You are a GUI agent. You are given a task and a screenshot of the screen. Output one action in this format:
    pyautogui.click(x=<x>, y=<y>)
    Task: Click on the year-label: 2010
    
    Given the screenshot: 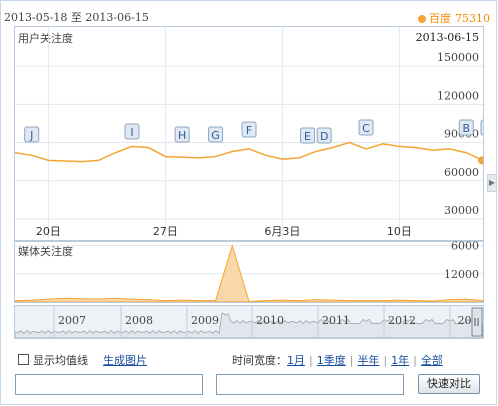 What is the action you would take?
    pyautogui.click(x=270, y=320)
    